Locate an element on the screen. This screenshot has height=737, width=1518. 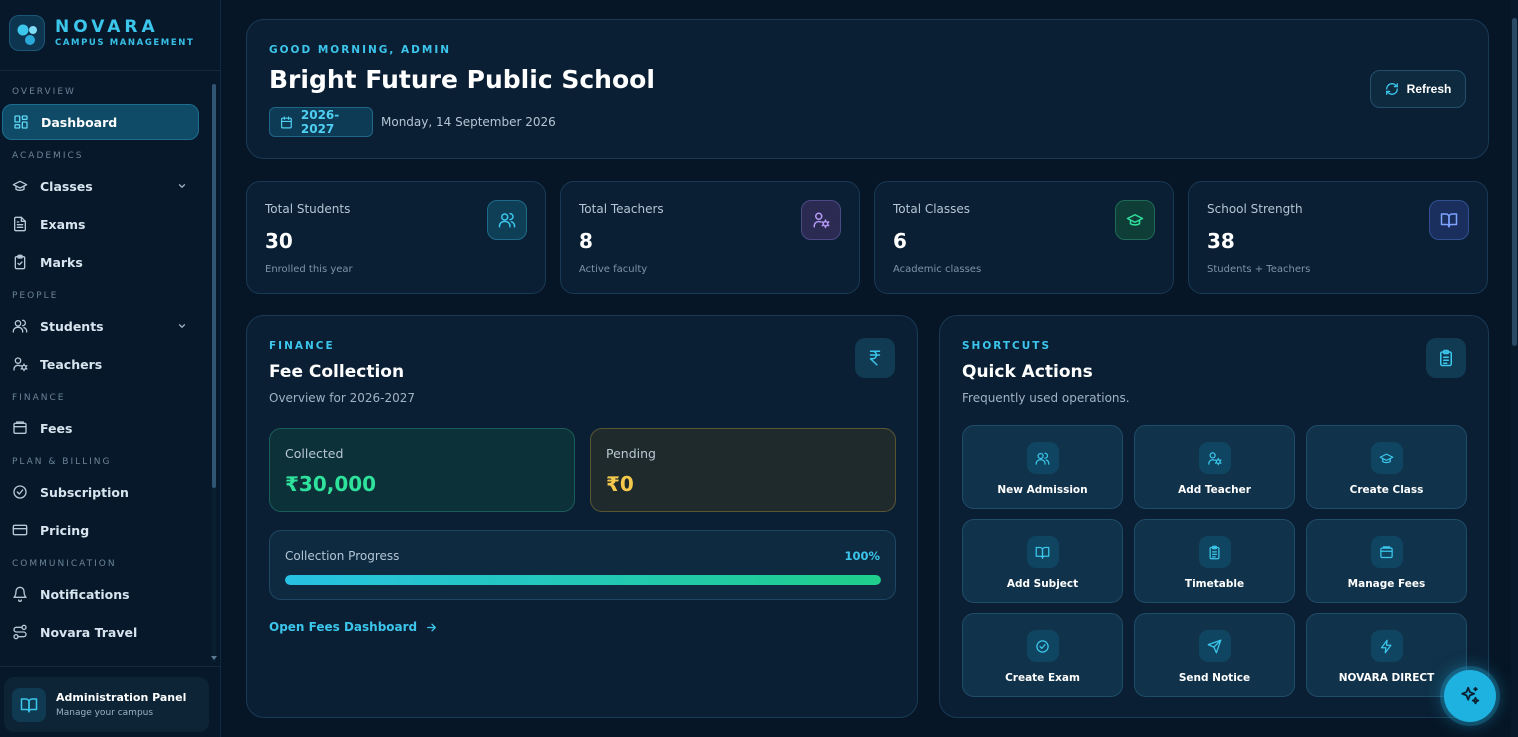
sidebar-item-novara-travel: Novara Travel is located at coordinates (100, 632).